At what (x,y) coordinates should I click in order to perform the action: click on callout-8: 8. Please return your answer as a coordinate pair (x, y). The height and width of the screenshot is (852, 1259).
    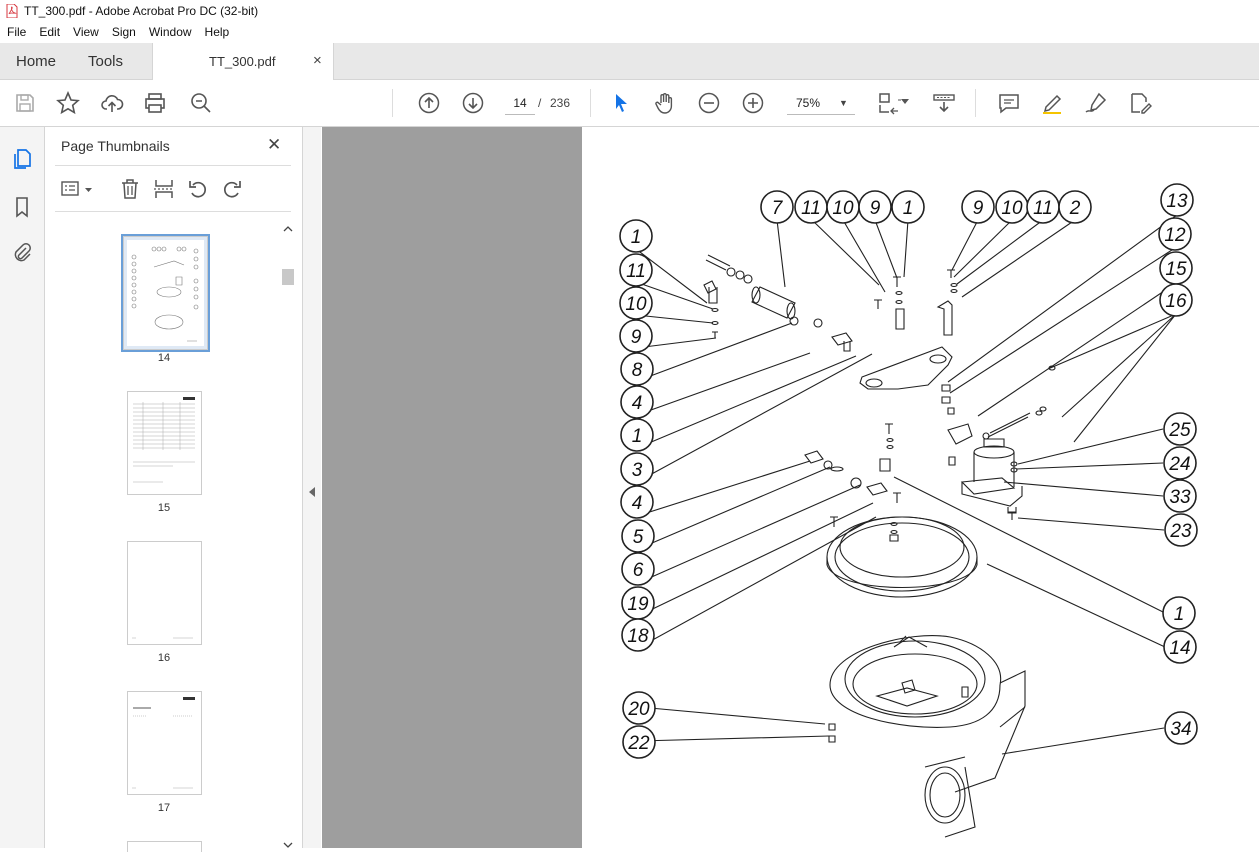
    Looking at the image, I should click on (637, 369).